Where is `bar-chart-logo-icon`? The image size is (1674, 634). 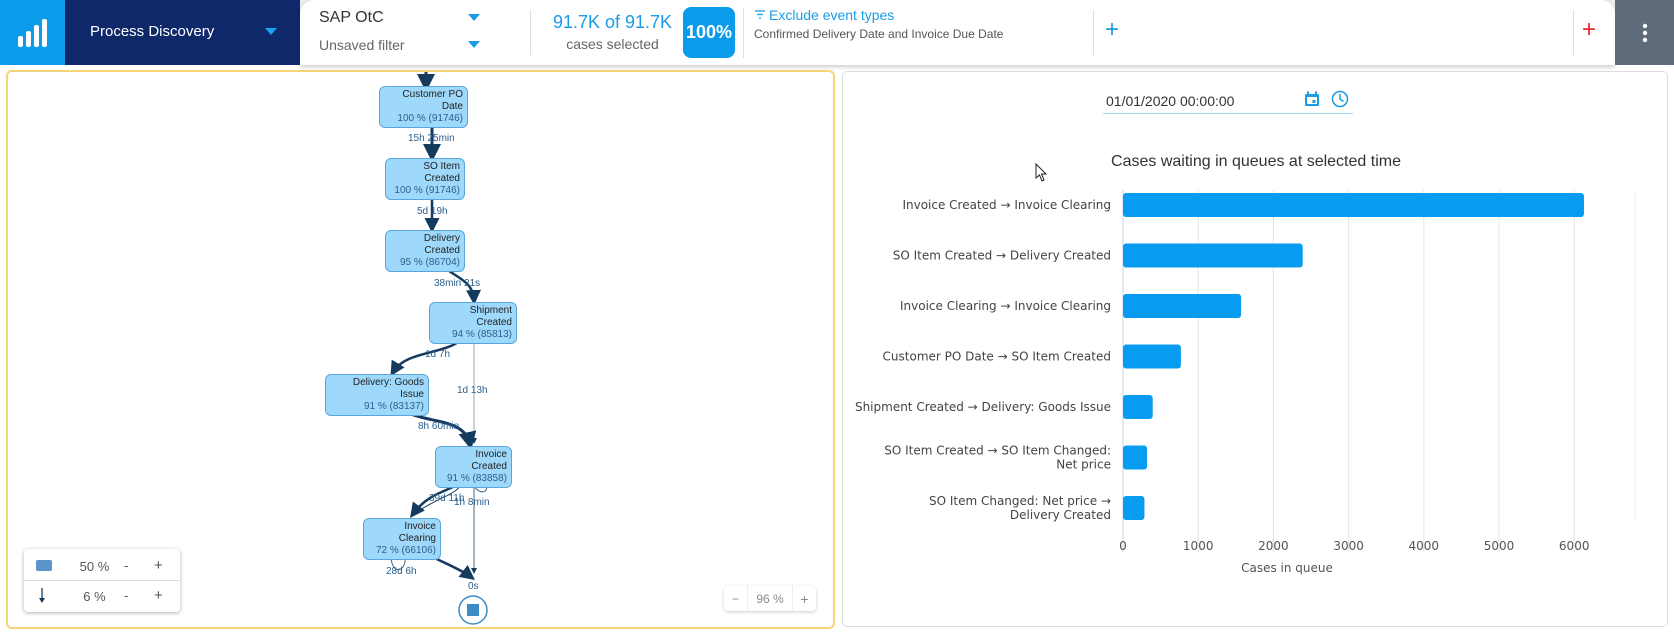 bar-chart-logo-icon is located at coordinates (32, 32).